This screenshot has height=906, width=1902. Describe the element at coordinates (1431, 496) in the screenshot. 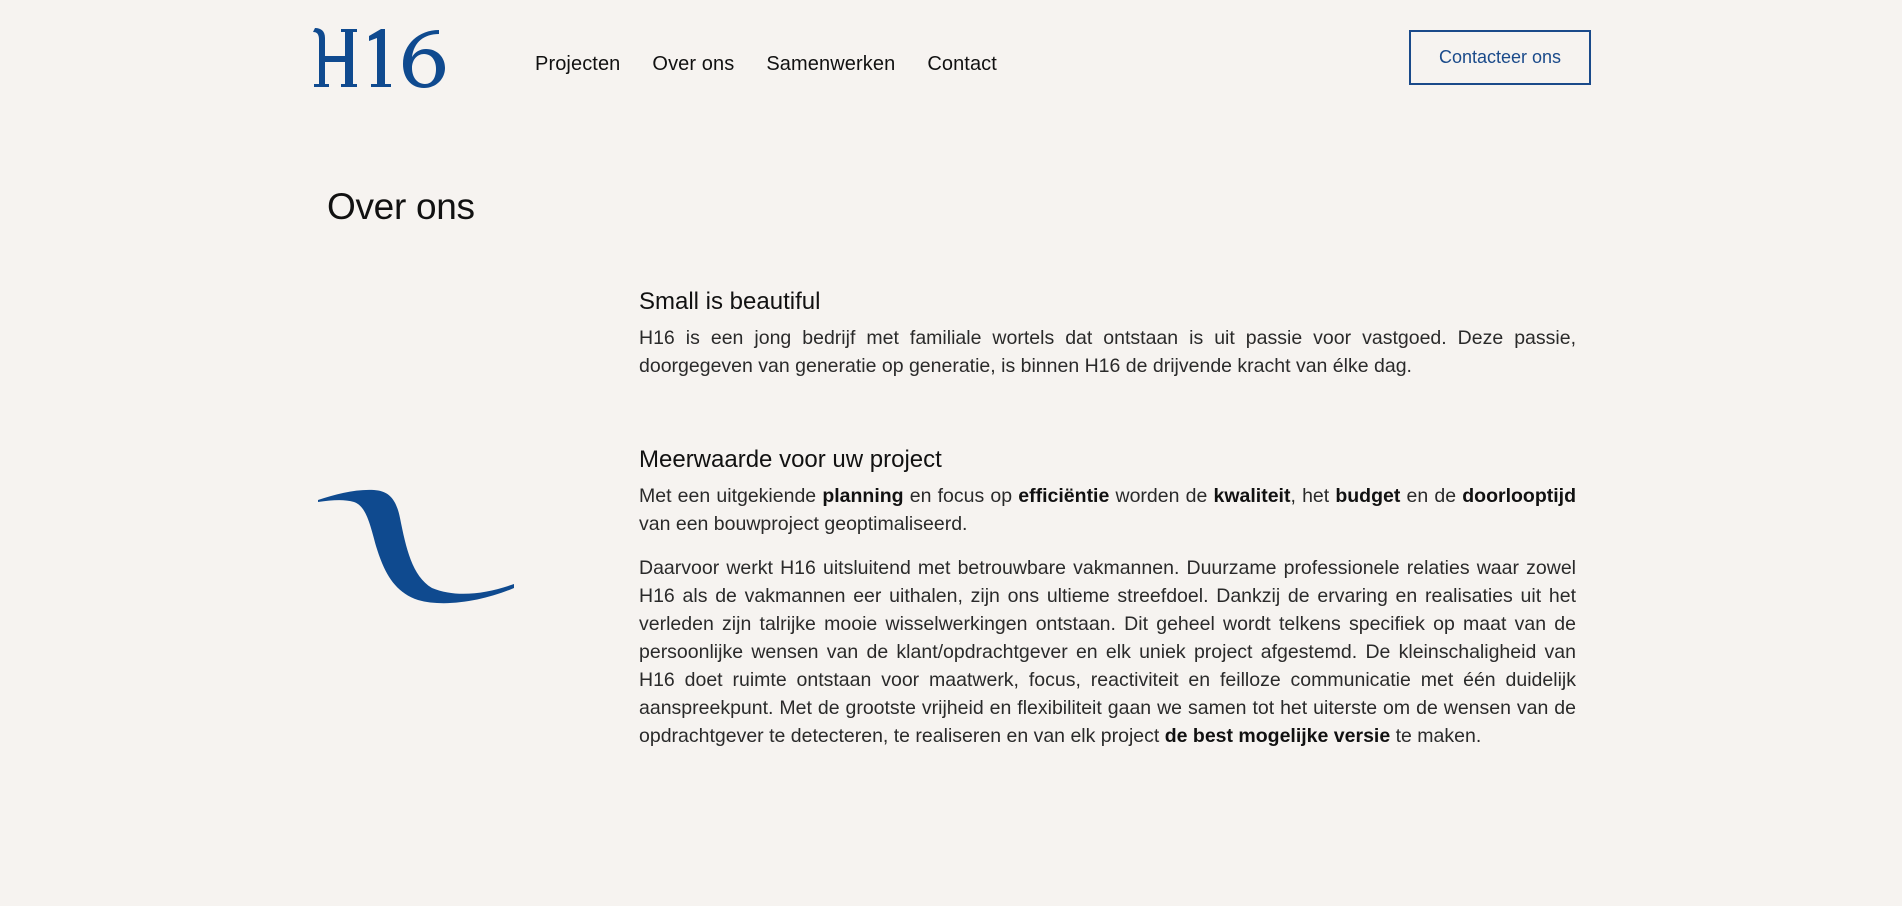

I see `paragraph-text: en de` at that location.